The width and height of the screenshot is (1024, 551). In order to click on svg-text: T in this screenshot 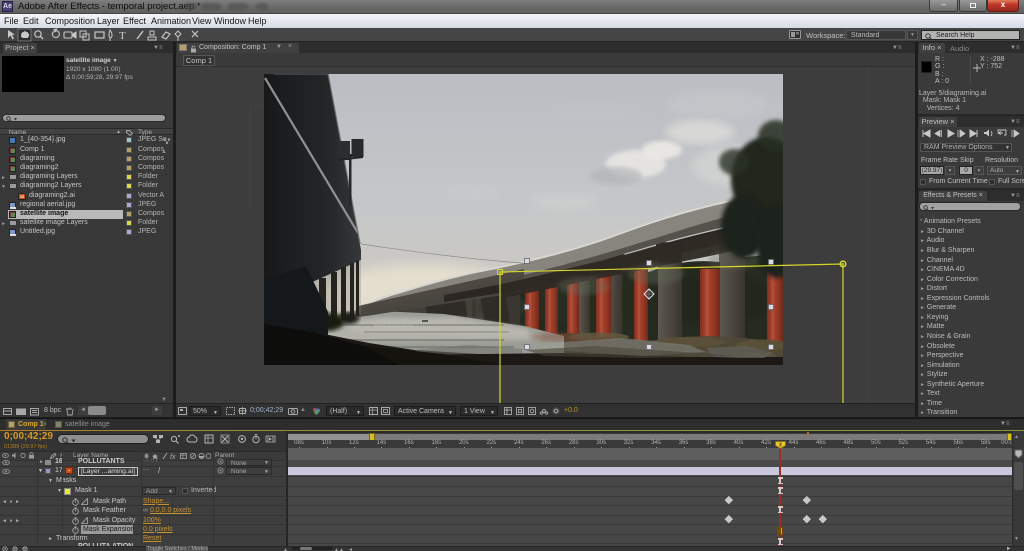, I will do `click(122, 36)`.